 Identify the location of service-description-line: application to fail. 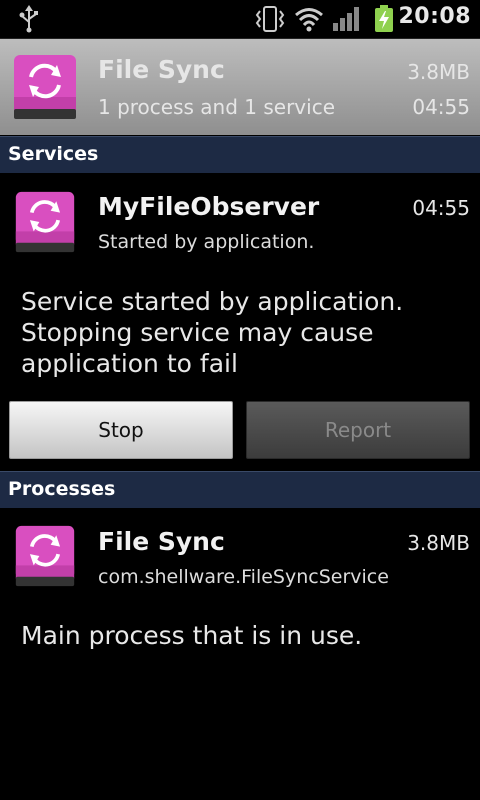
(129, 363).